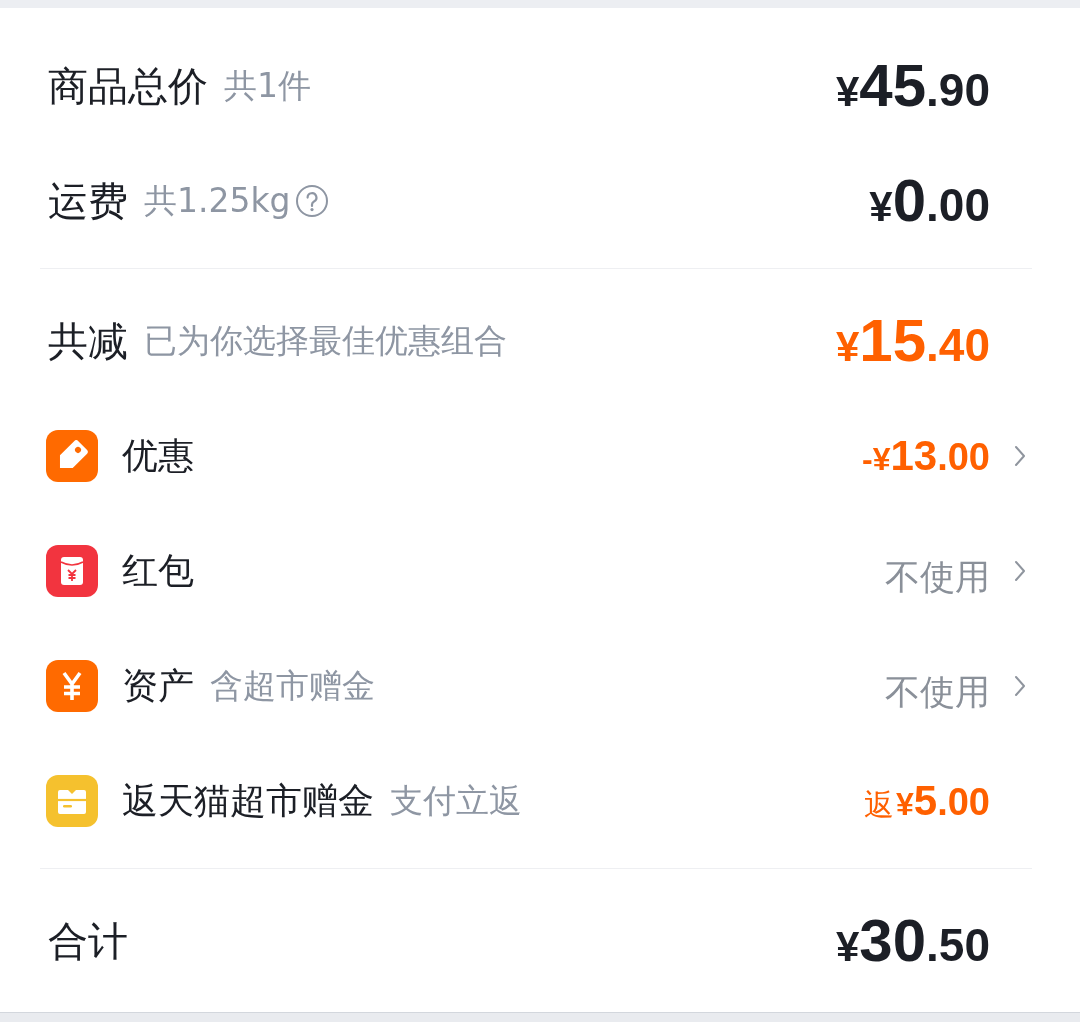 The width and height of the screenshot is (1080, 1022). What do you see at coordinates (72, 685) in the screenshot?
I see `yen-icon` at bounding box center [72, 685].